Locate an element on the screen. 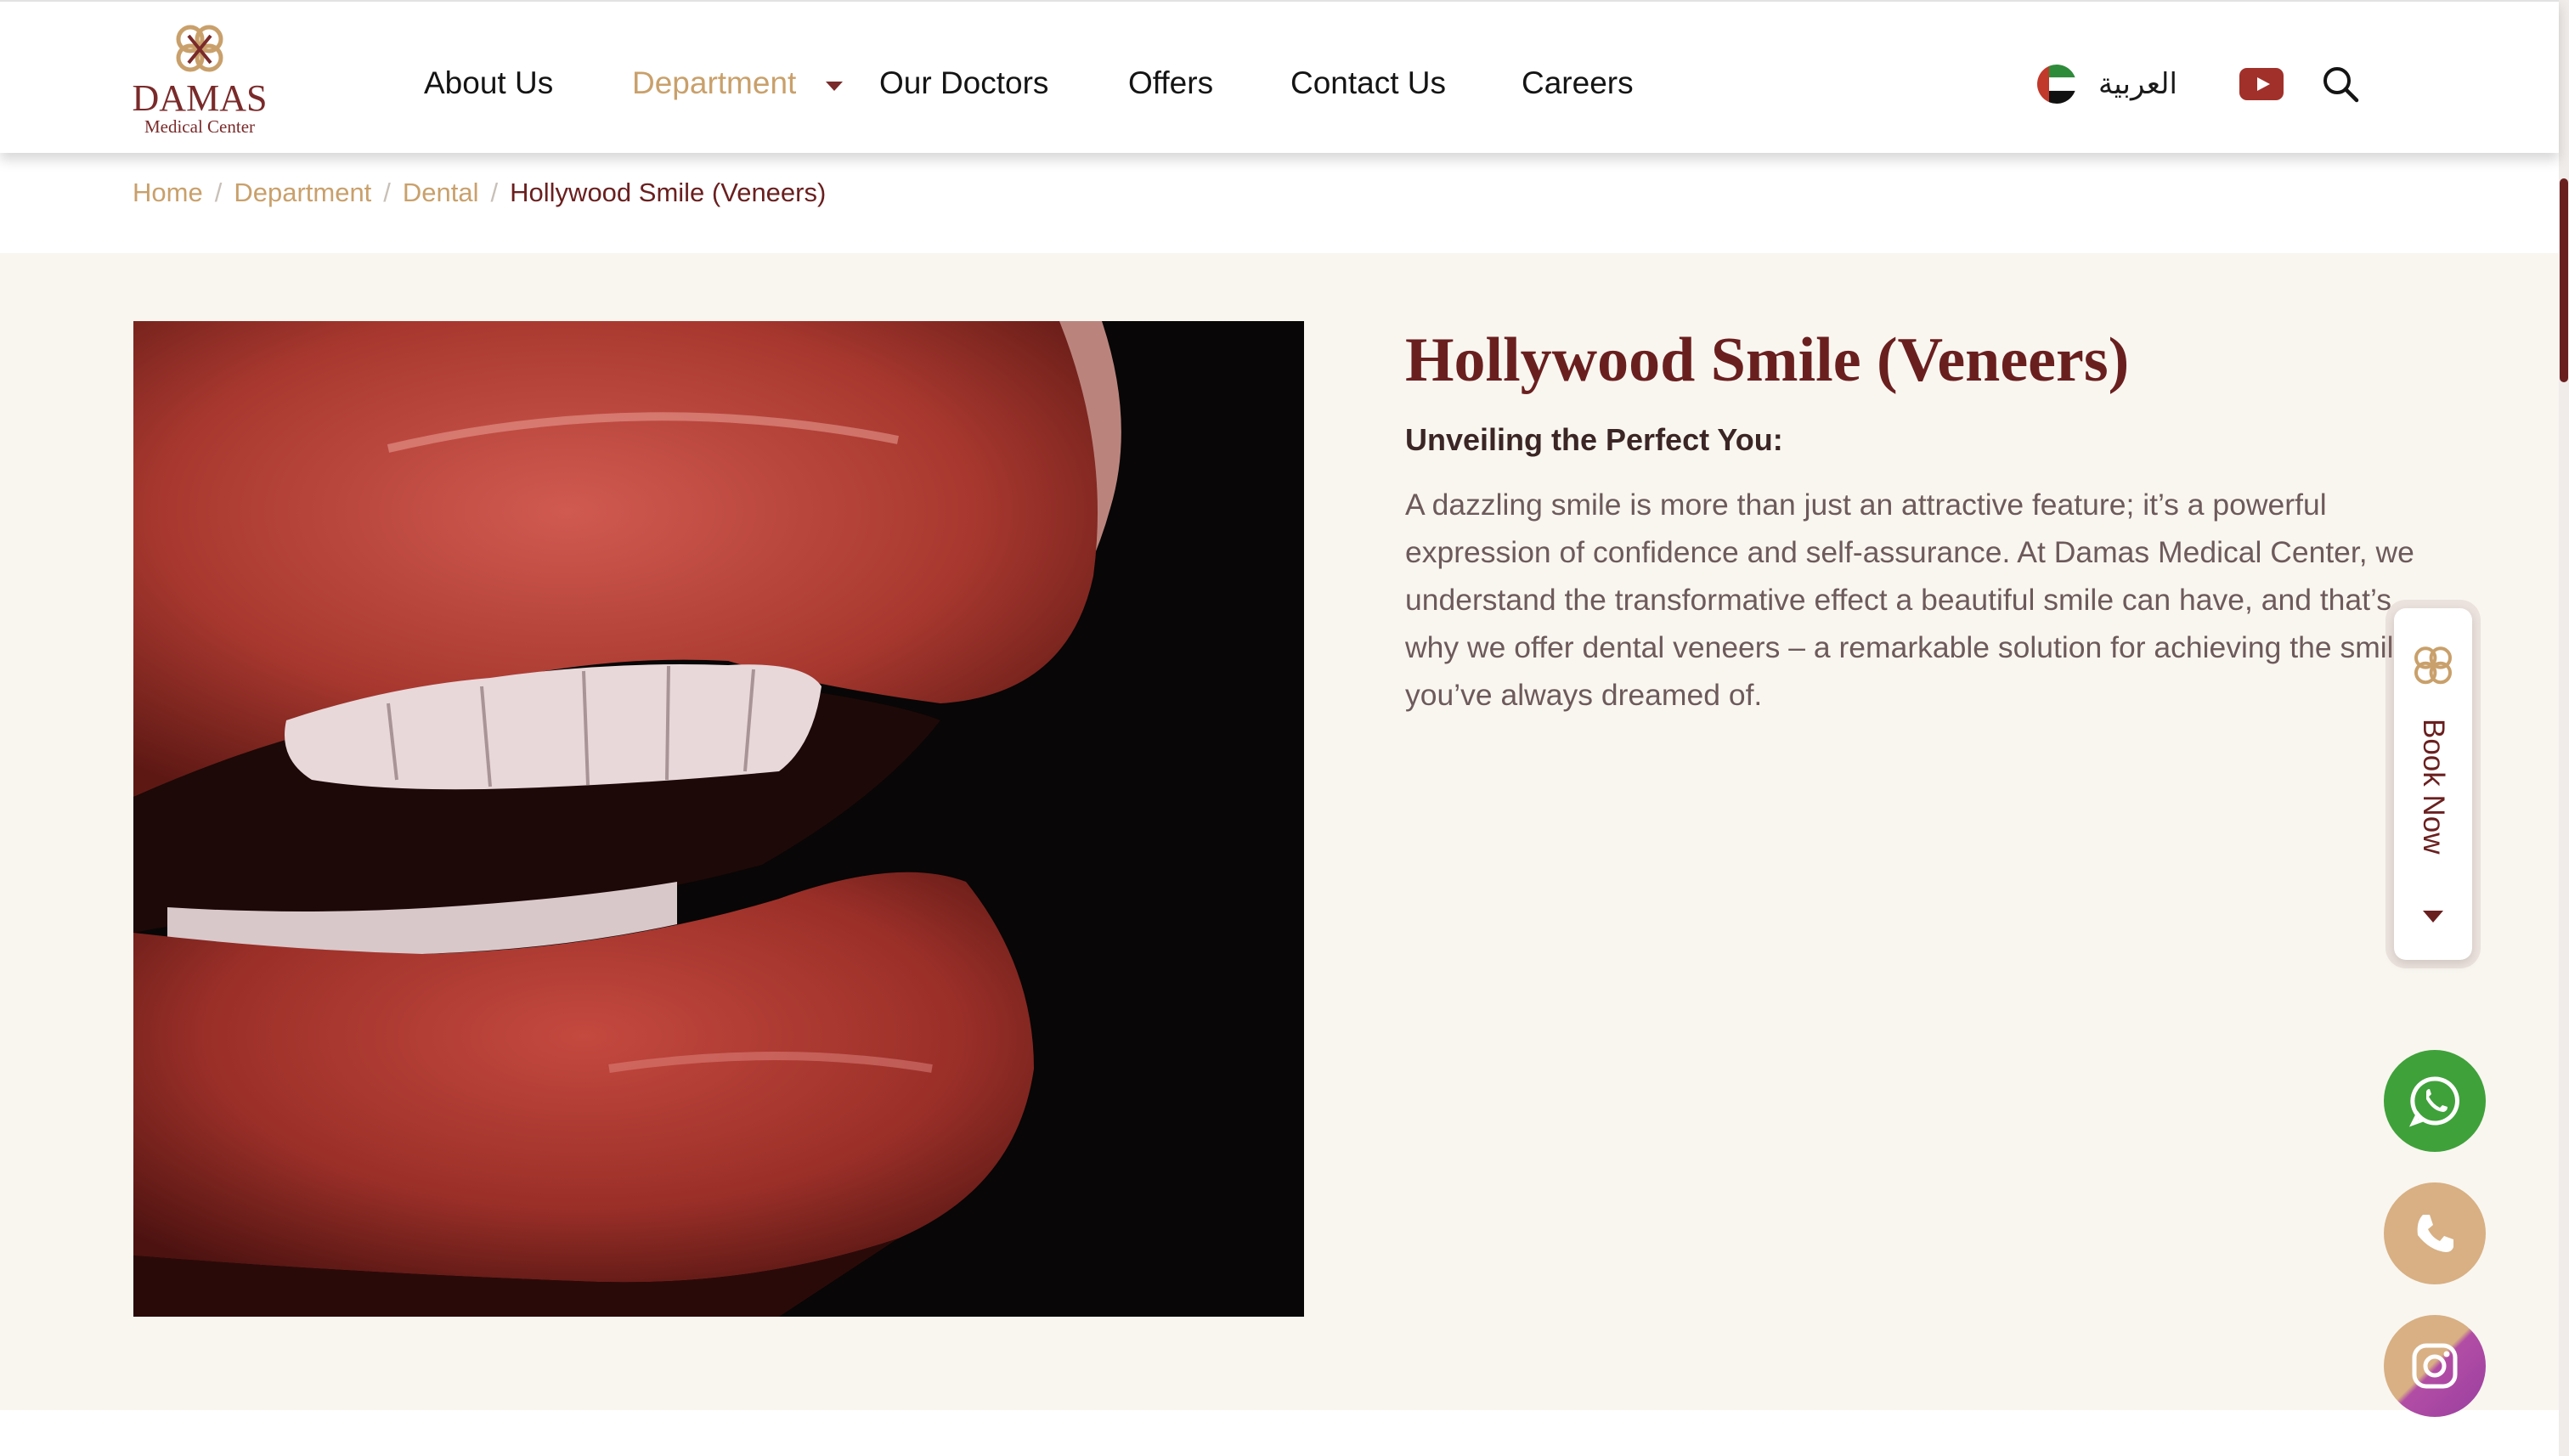 The image size is (2569, 1456). breadcrumb-department: Department is located at coordinates (302, 193).